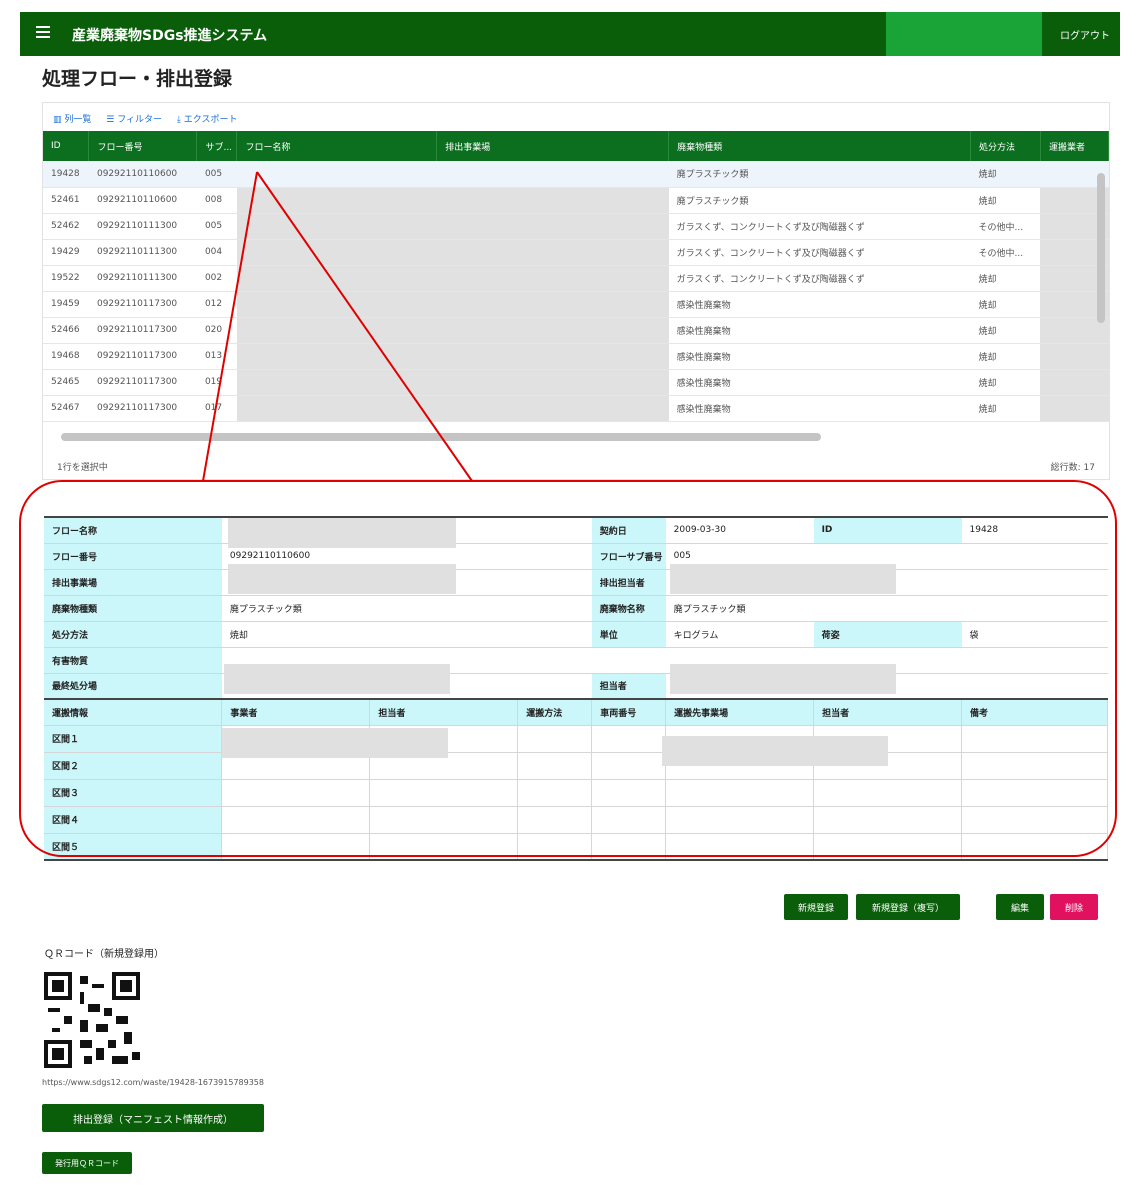  I want to click on edit-button: 編集, so click(1020, 907).